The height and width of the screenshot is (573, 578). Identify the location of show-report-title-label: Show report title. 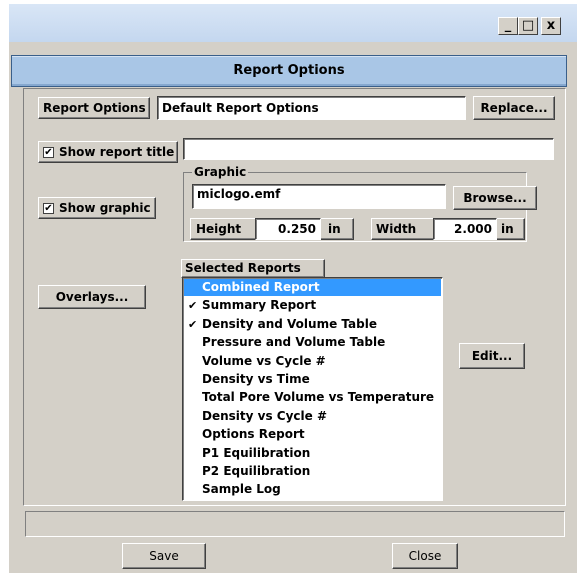
(117, 152).